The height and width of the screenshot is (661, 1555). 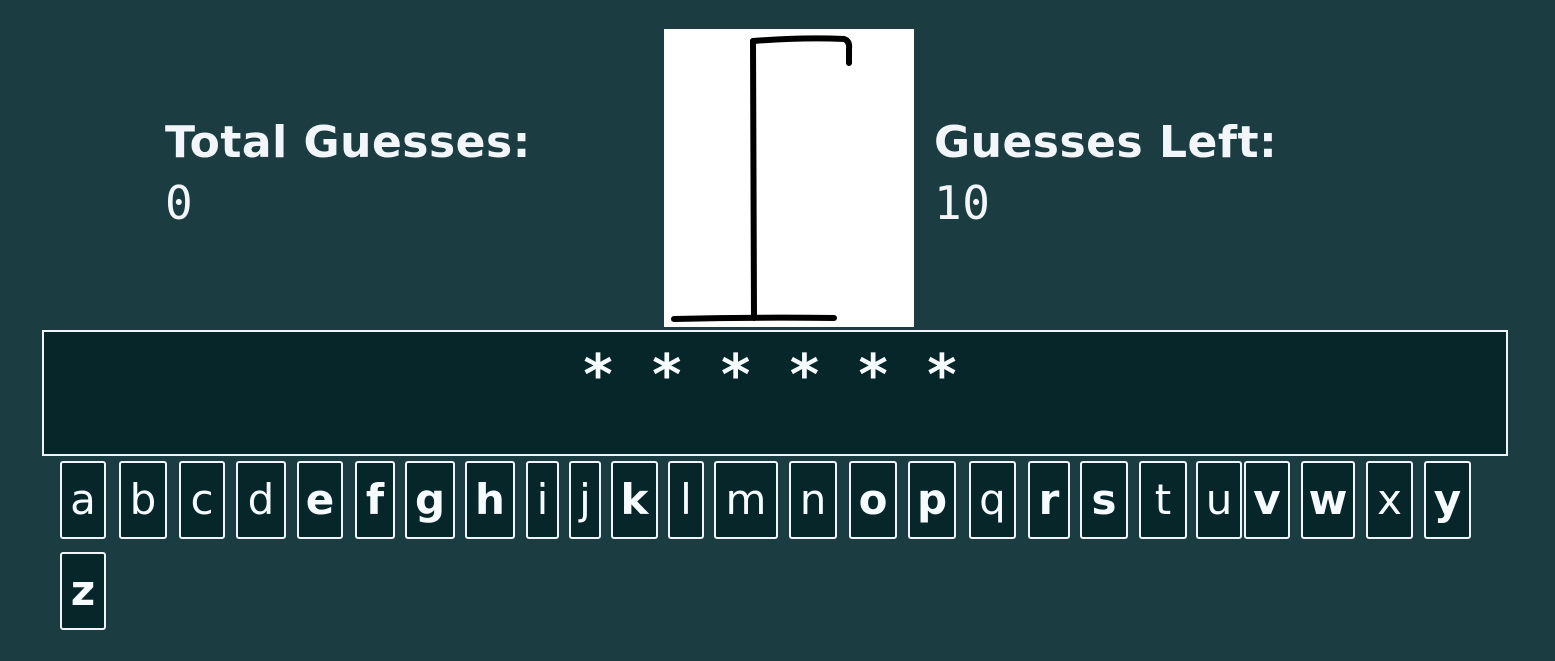 What do you see at coordinates (813, 500) in the screenshot?
I see `letter-button-n: n` at bounding box center [813, 500].